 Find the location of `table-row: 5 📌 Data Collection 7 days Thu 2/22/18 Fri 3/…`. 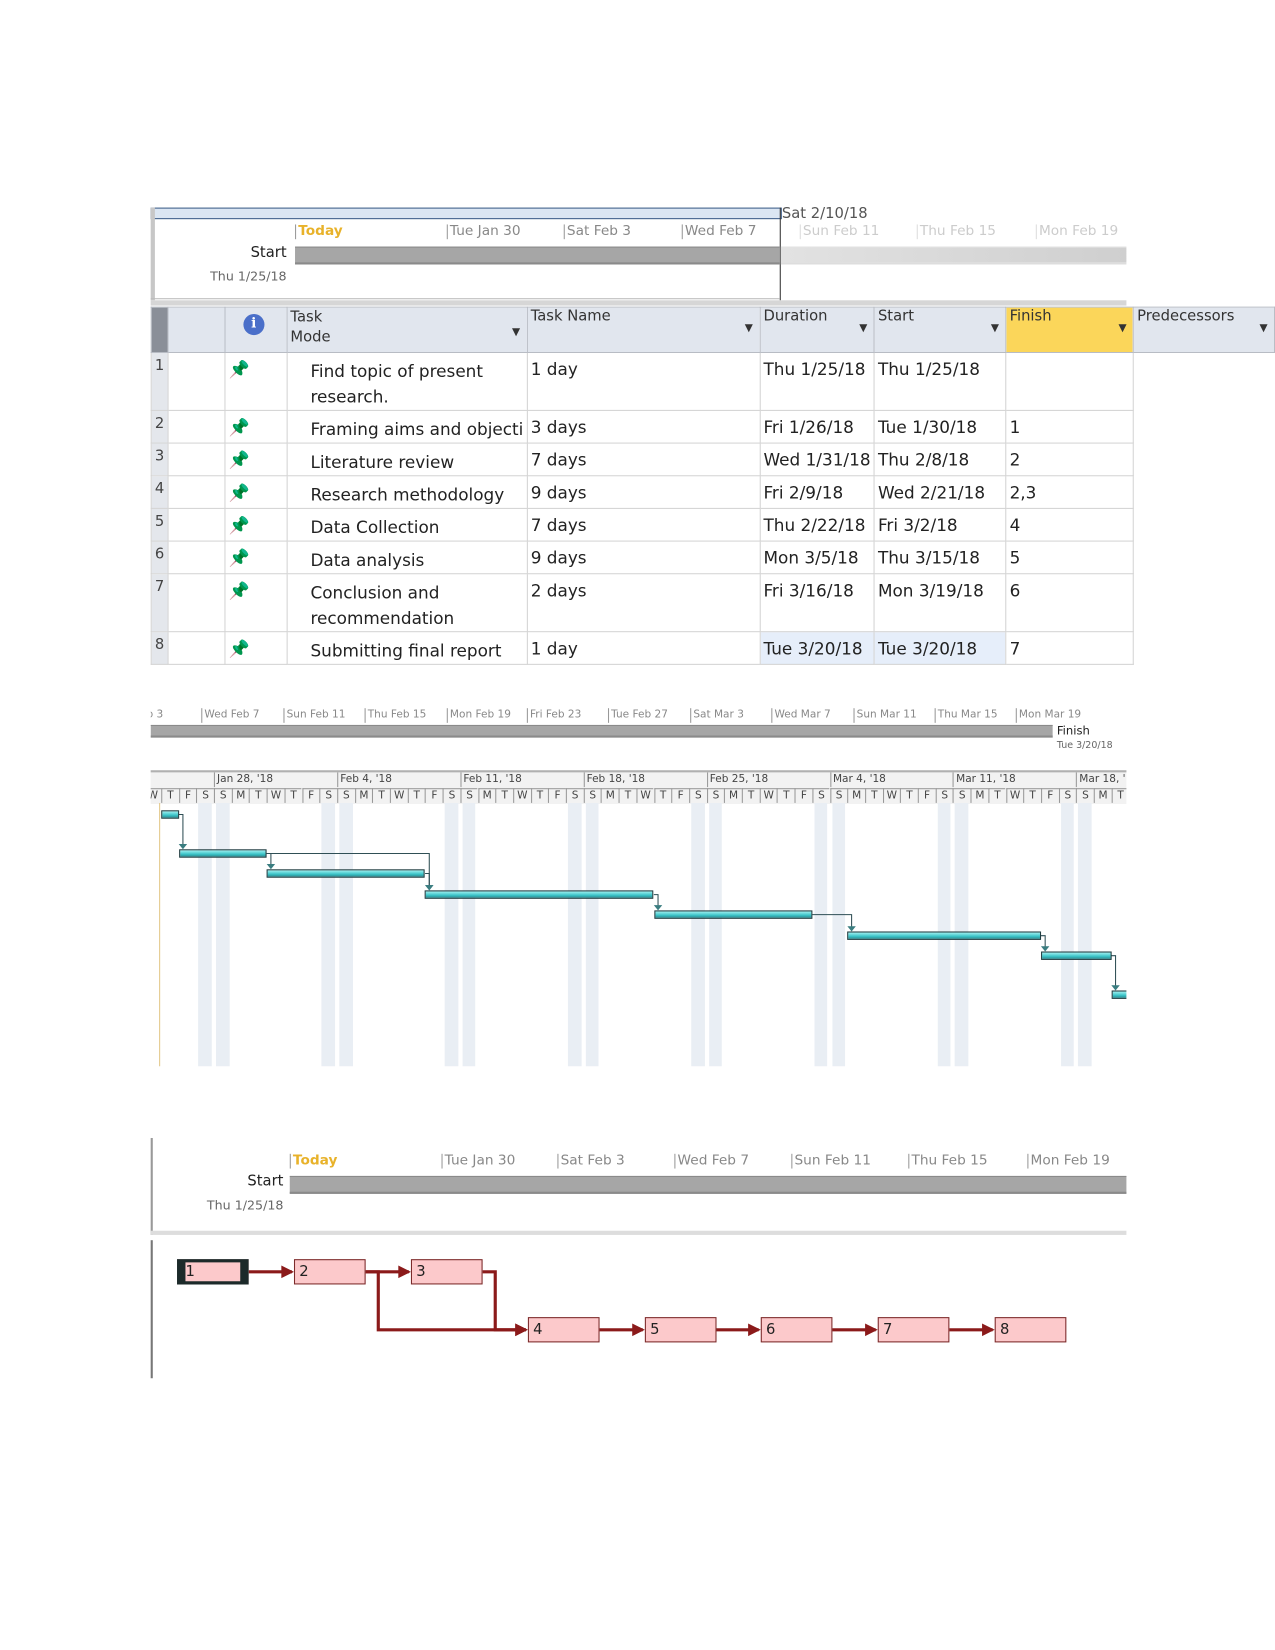

table-row: 5 📌 Data Collection 7 days Thu 2/22/18 Fri 3/… is located at coordinates (712, 524).